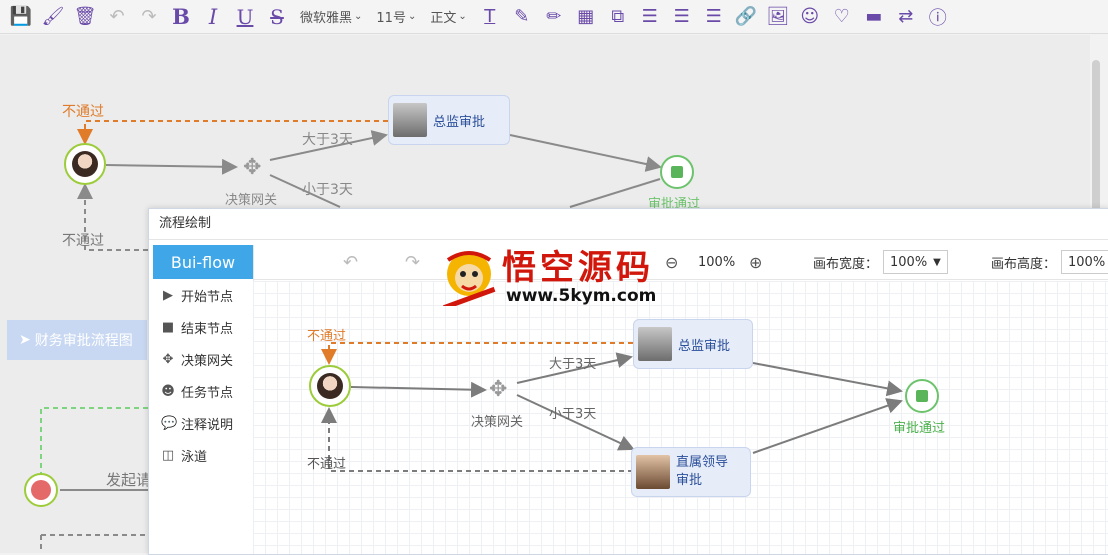 This screenshot has height=555, width=1108. I want to click on align-center-icon: ☰, so click(650, 17).